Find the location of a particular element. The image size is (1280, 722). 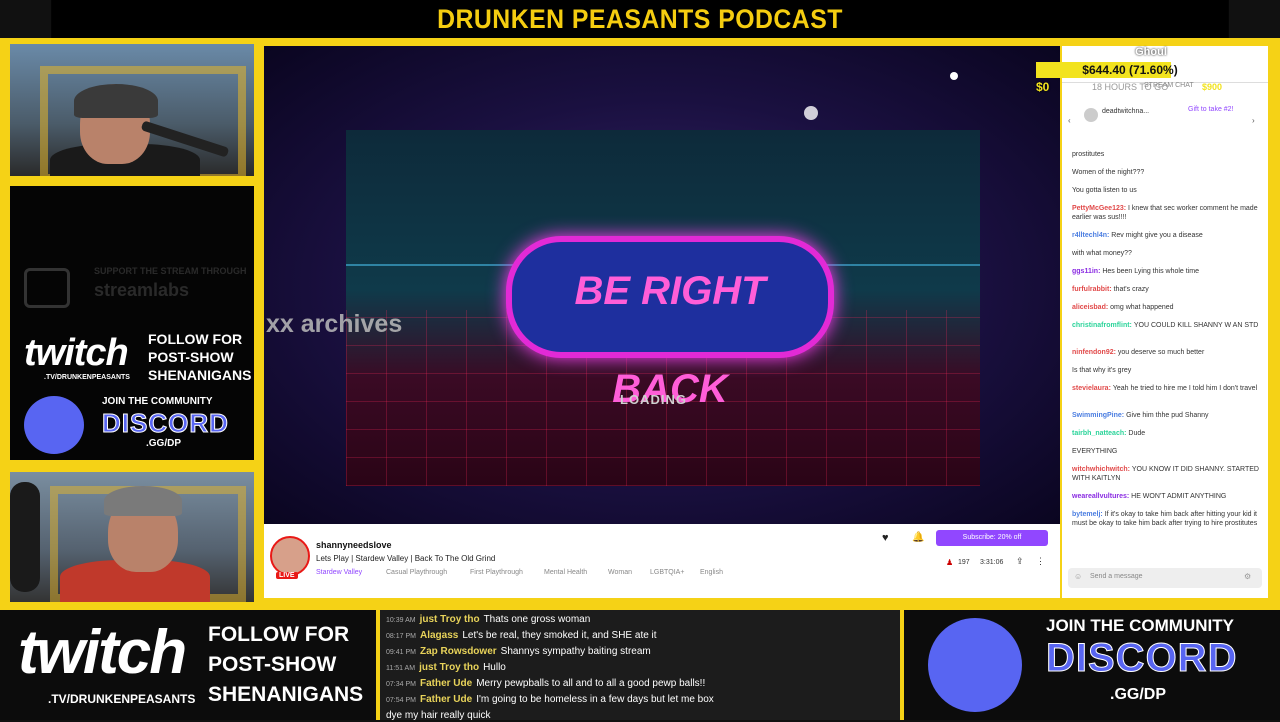

follow-text: FOLLOW FOR POST-SHOW SHENANIGANS is located at coordinates (200, 357).